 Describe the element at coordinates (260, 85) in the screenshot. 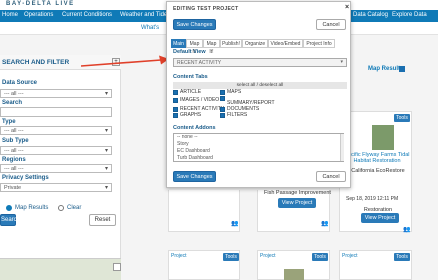

I see `select-all-toggle: select all / deselect all` at that location.